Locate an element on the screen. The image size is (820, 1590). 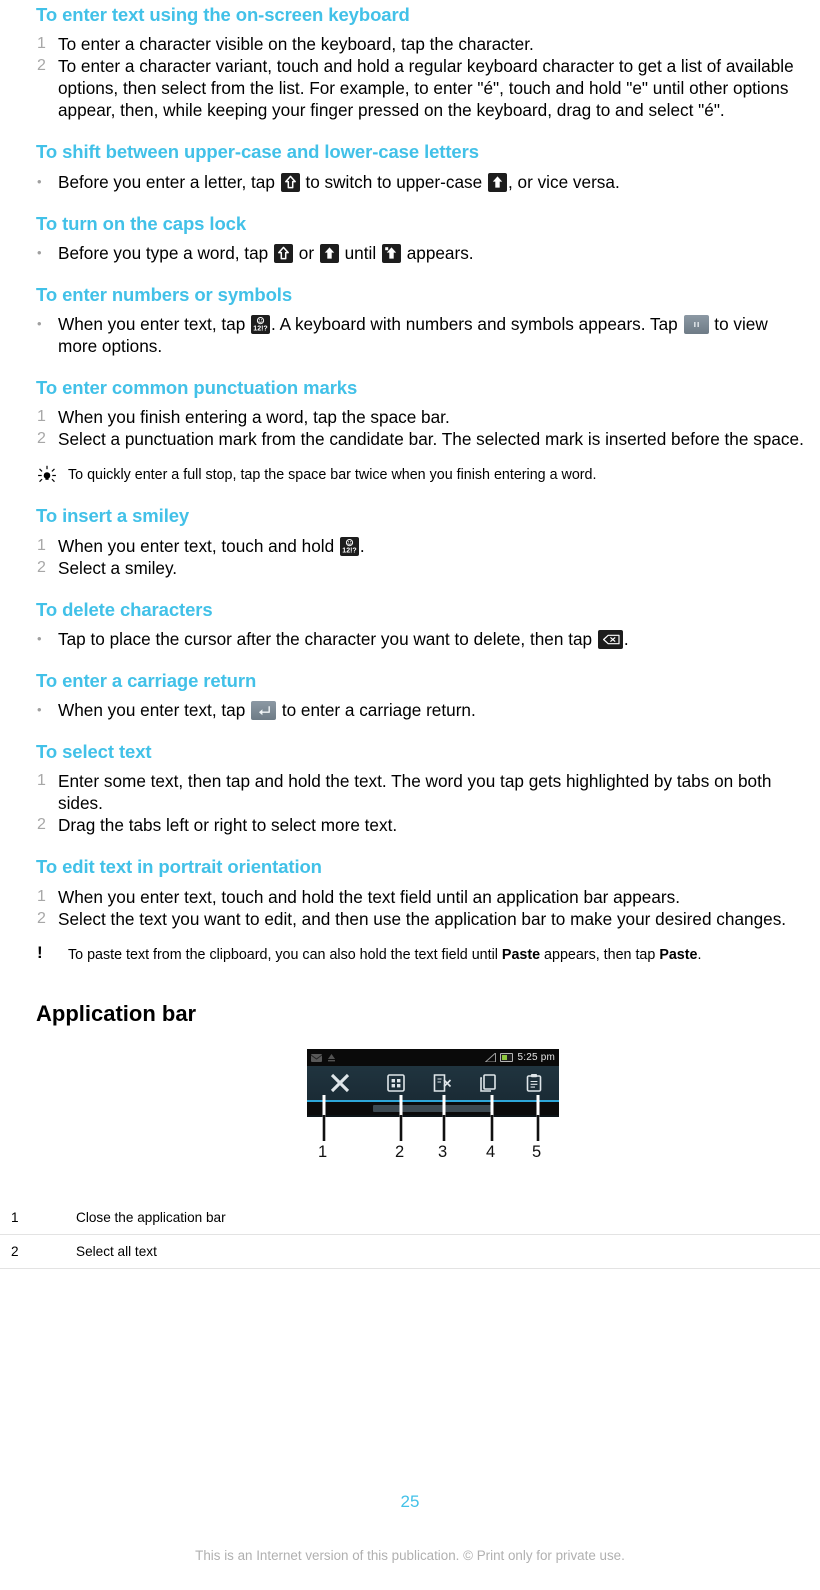
callout-number: 4 is located at coordinates (491, 1152).